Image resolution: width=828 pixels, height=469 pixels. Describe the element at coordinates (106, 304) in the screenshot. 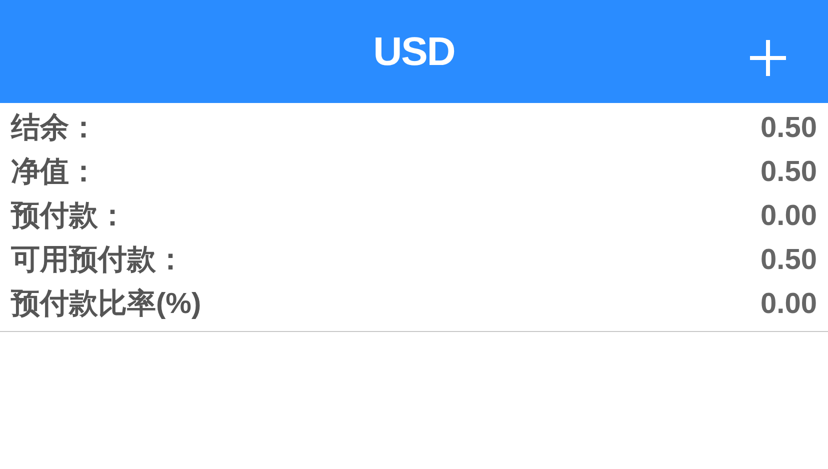

I see `field-label: 预付款比率(%)` at that location.